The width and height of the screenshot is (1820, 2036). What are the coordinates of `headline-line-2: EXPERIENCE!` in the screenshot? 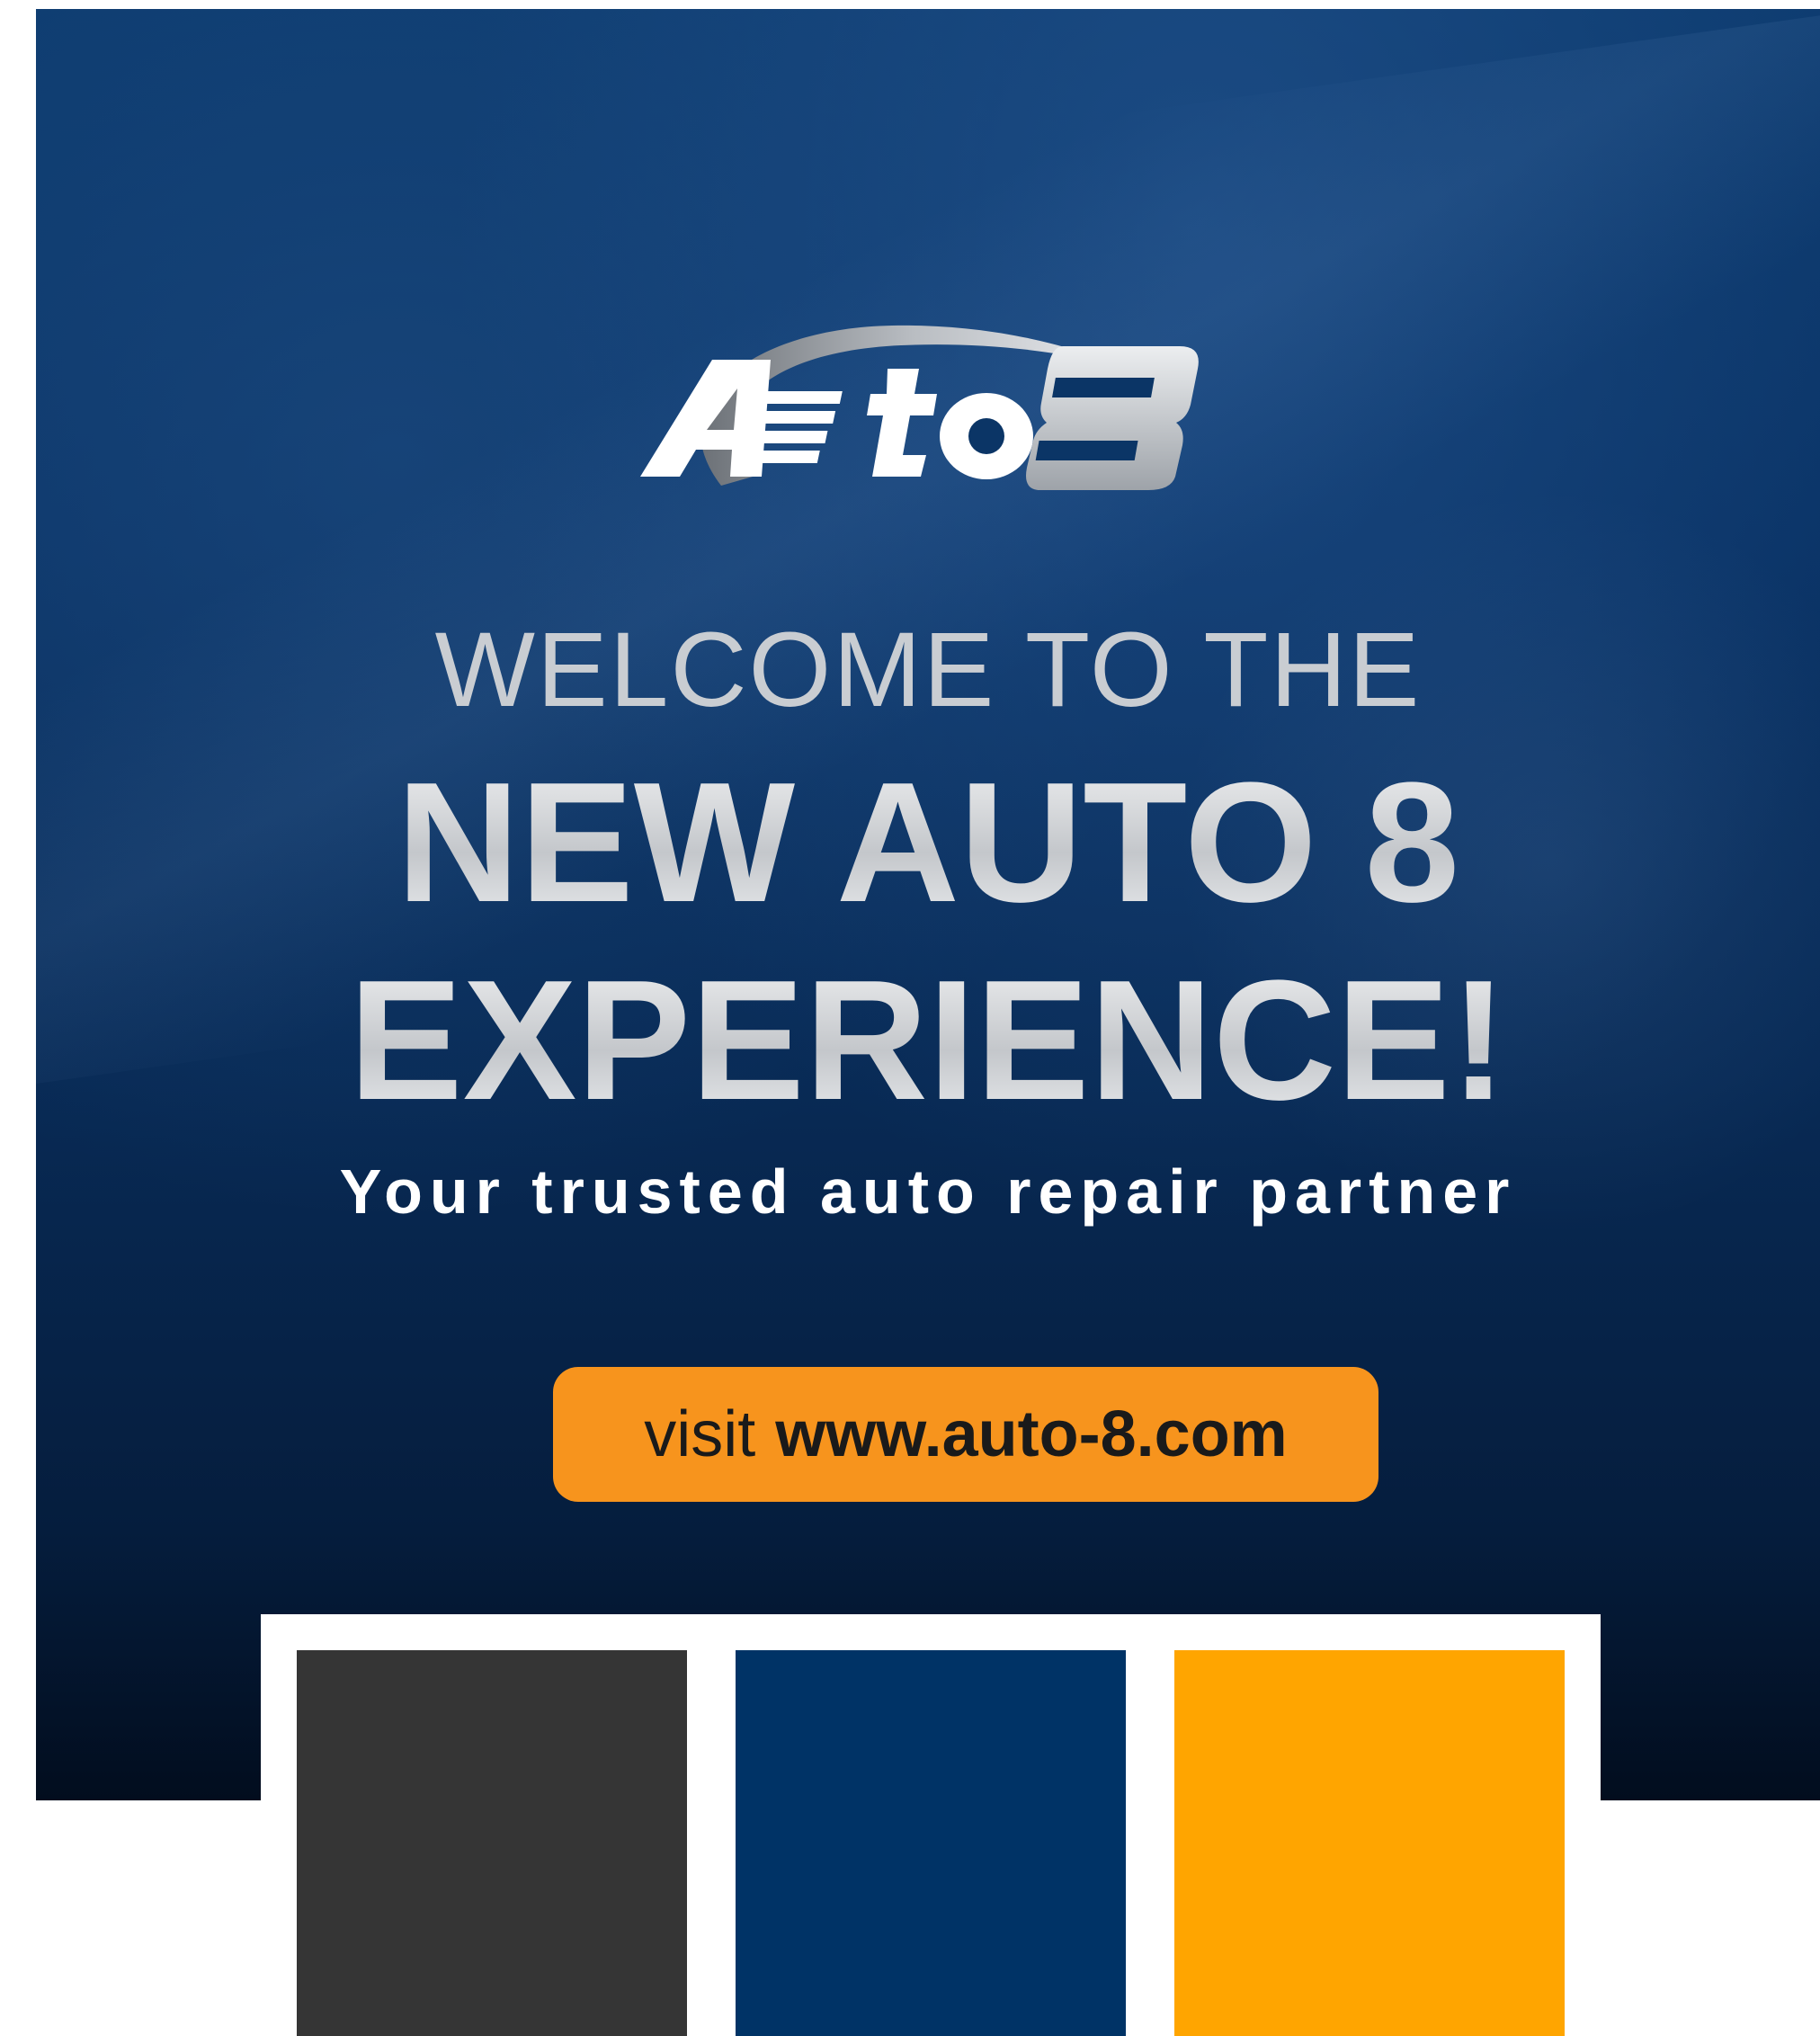 It's located at (928, 1041).